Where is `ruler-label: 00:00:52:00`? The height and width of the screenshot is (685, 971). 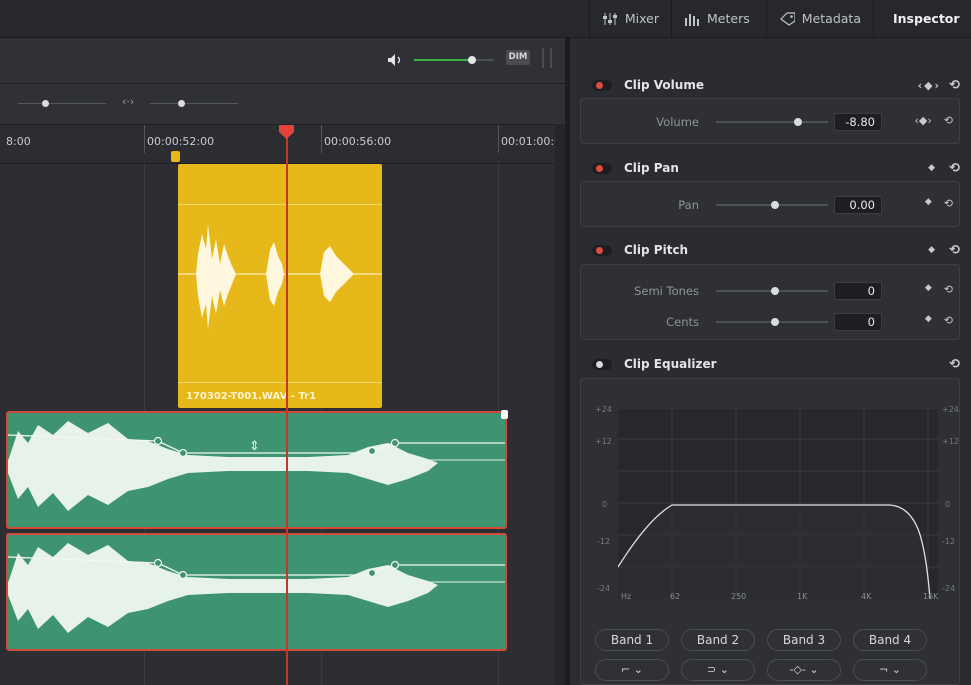
ruler-label: 00:00:52:00 is located at coordinates (181, 141).